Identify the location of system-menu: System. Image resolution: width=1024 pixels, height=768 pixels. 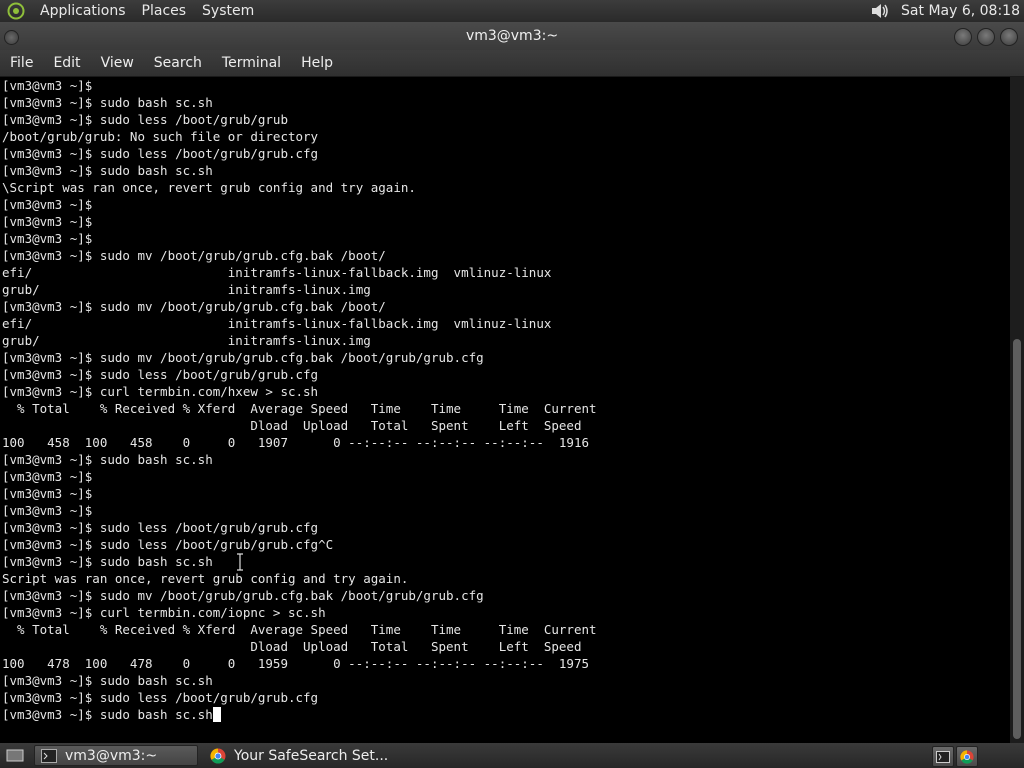
(228, 11).